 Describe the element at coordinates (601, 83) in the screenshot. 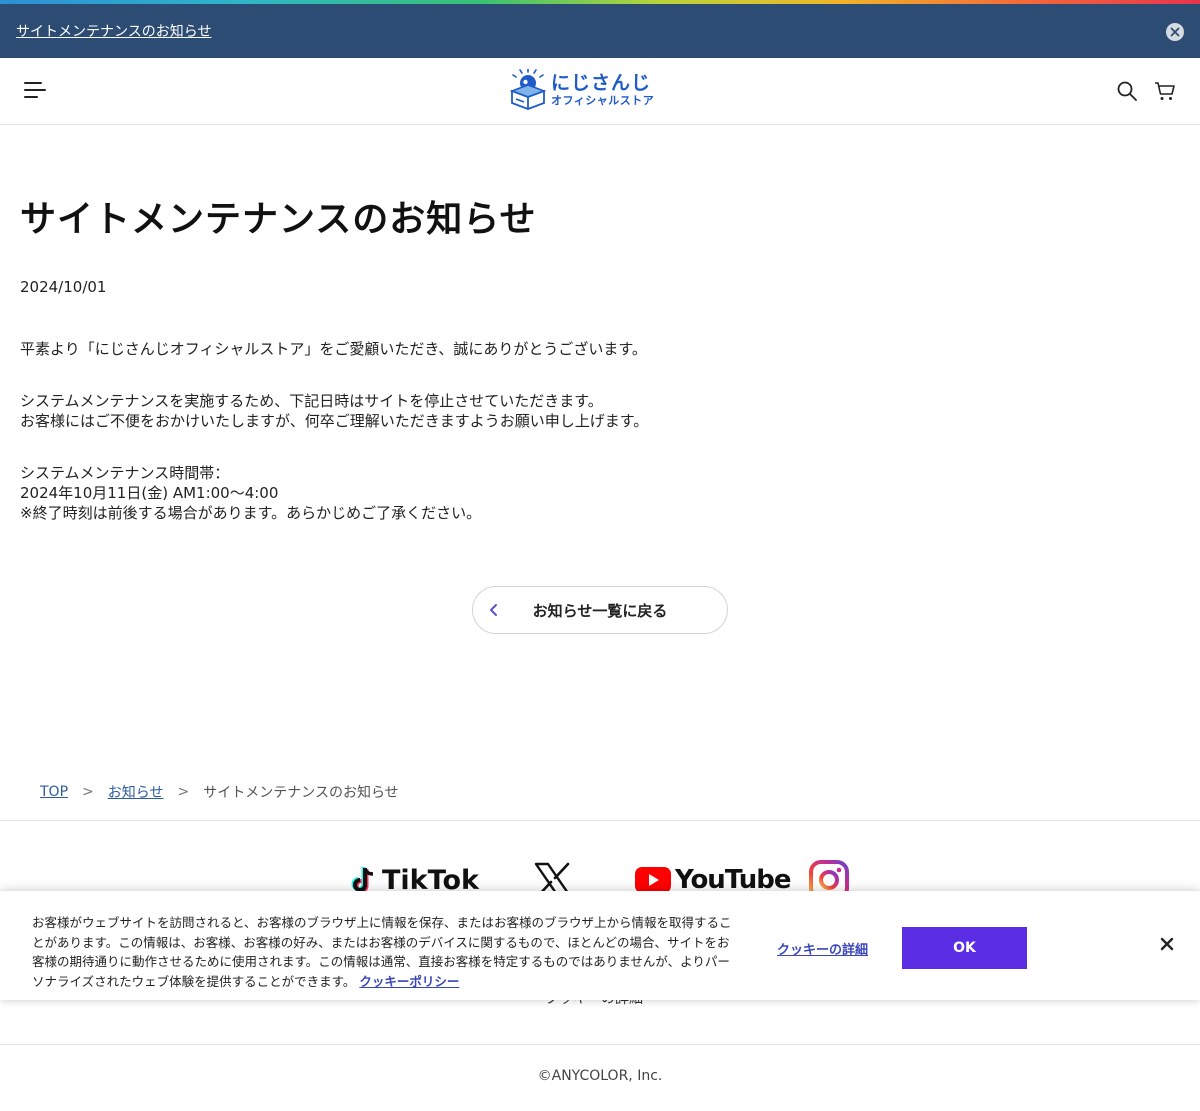

I see `logo-main-text: にじさんじ` at that location.